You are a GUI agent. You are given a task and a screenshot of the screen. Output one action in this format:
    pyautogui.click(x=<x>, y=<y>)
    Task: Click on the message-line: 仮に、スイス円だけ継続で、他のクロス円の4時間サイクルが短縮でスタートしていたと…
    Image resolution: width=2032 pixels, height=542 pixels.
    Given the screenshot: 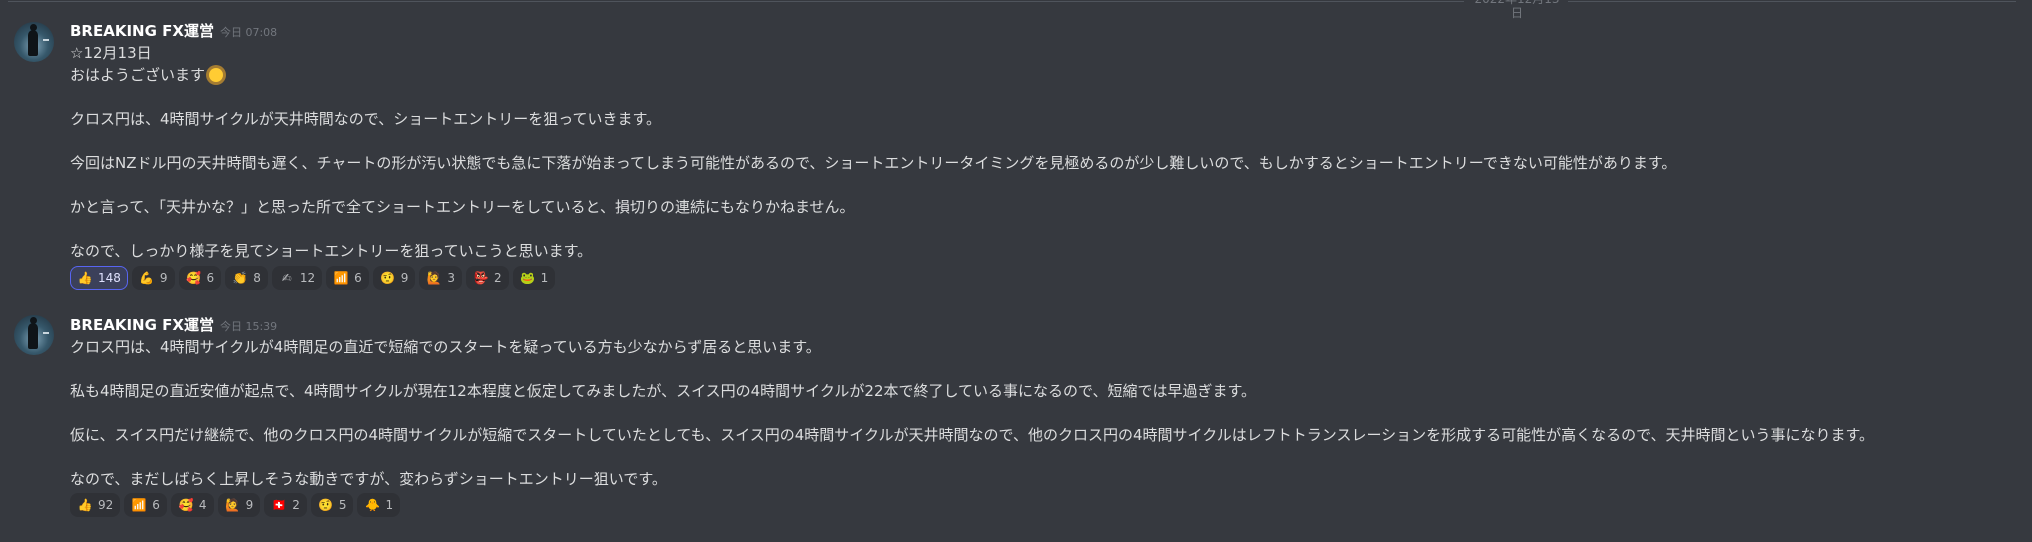 What is the action you would take?
    pyautogui.click(x=972, y=435)
    